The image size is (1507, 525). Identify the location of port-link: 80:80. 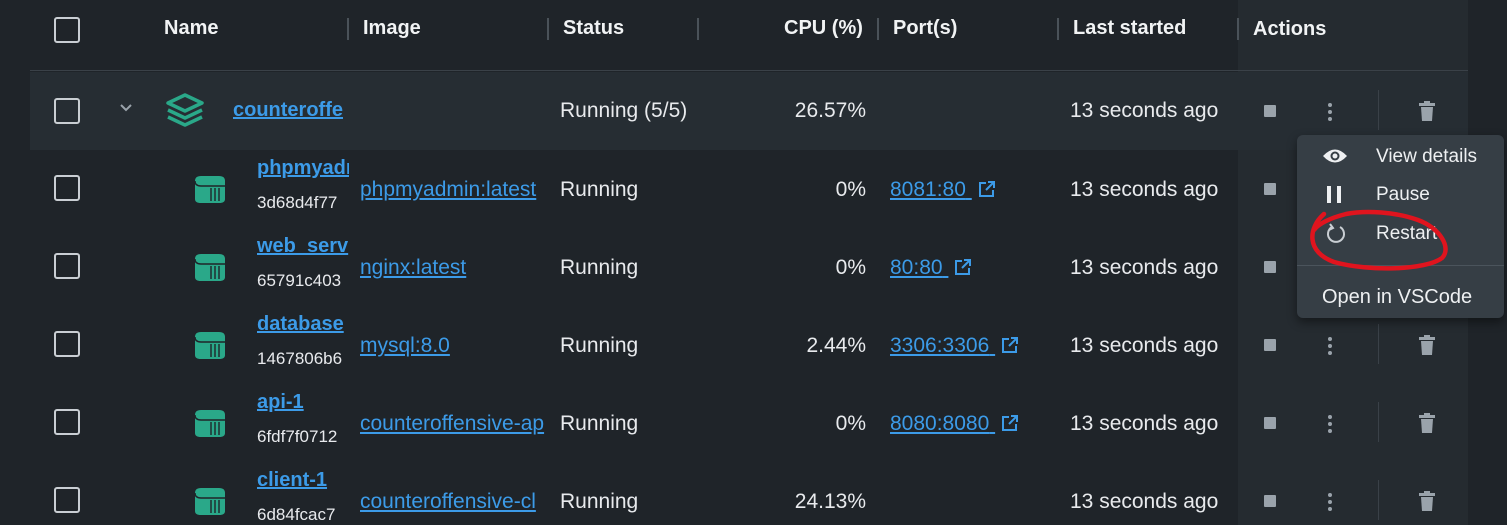
(931, 268).